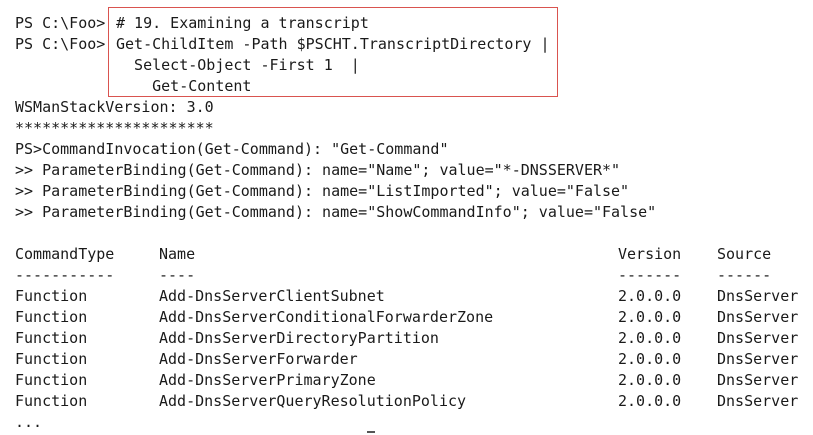 This screenshot has height=435, width=813. I want to click on prompt-line-1: PS C:\Foo> # 19. Examining a transcript, so click(192, 23).